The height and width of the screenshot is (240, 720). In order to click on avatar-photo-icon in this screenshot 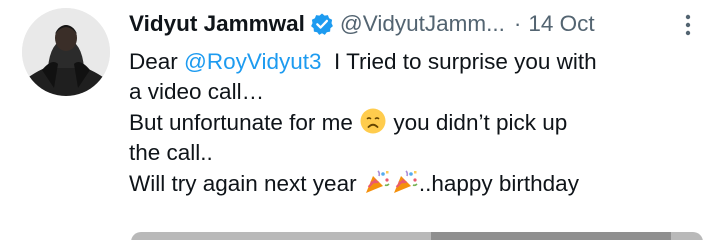, I will do `click(66, 52)`.